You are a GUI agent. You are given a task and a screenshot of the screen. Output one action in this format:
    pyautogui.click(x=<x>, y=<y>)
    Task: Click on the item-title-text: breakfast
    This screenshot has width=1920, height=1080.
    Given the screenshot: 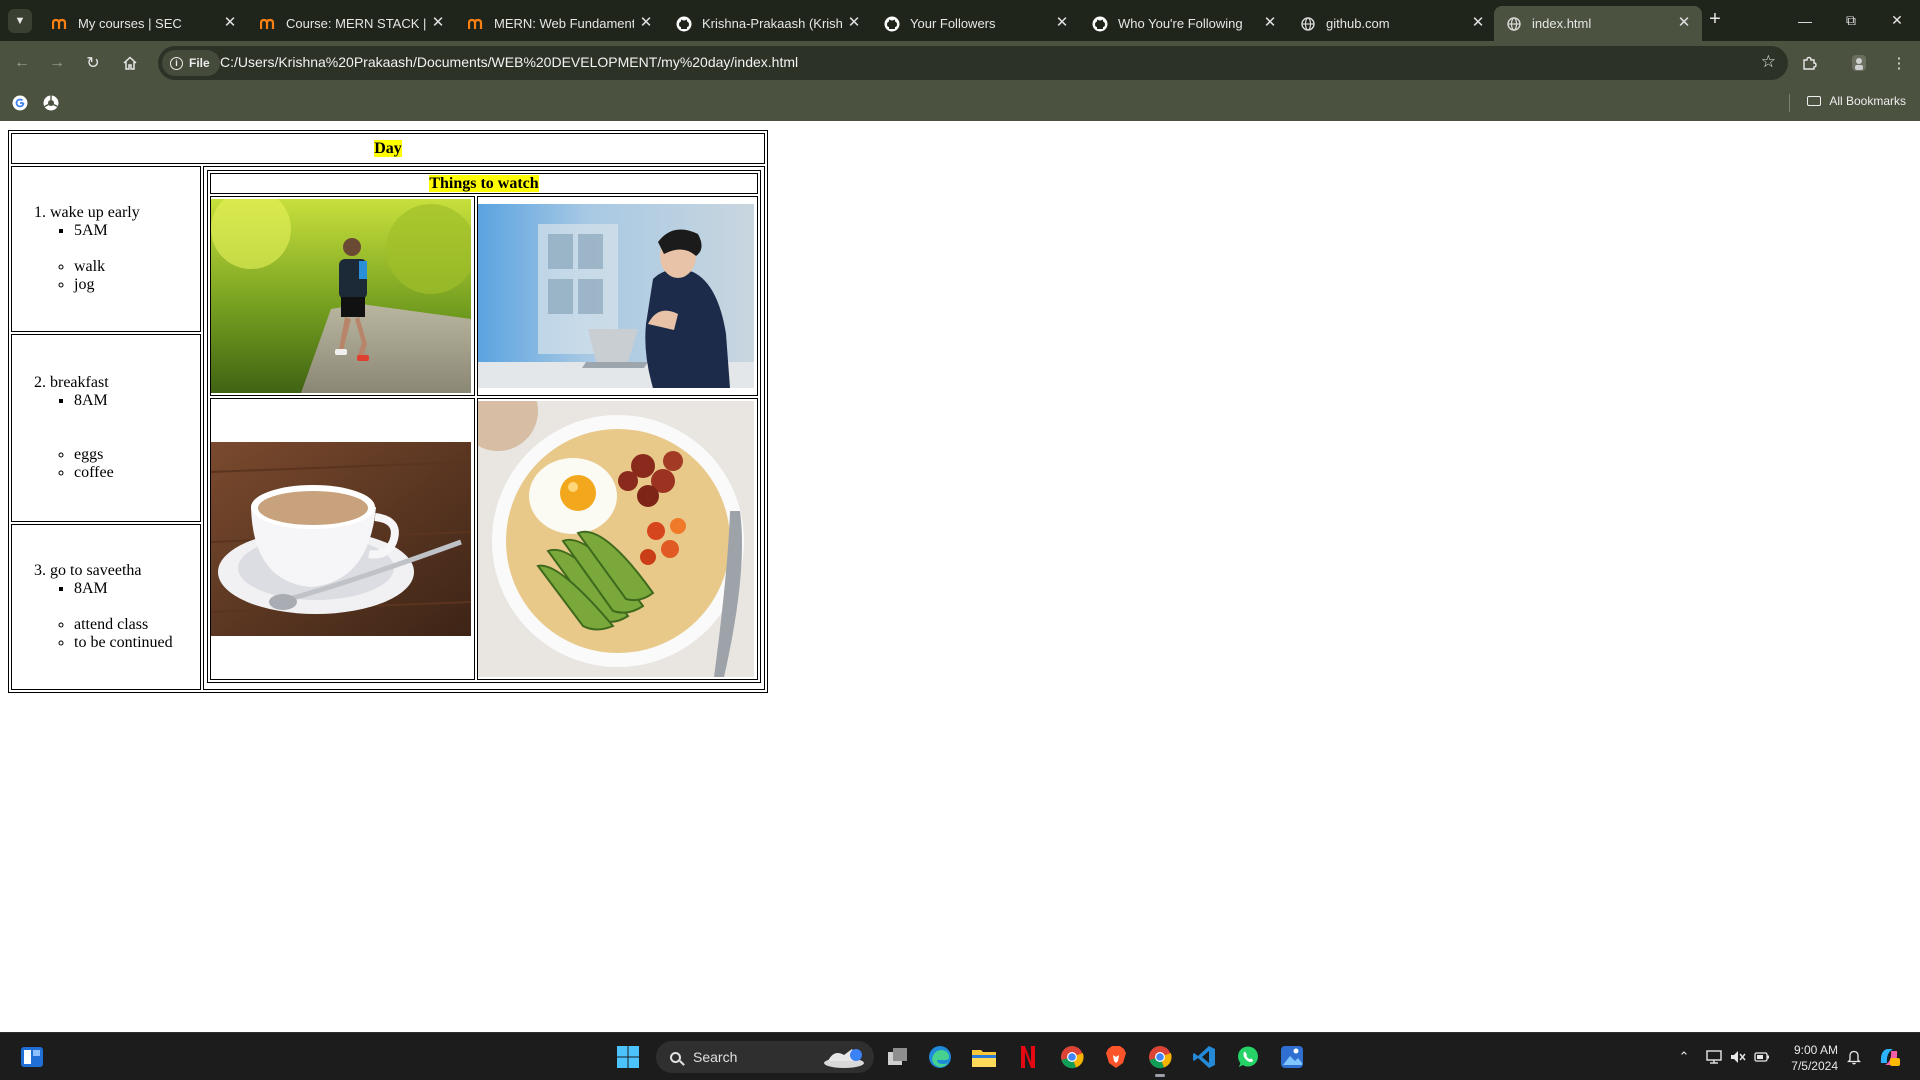 What is the action you would take?
    pyautogui.click(x=79, y=382)
    